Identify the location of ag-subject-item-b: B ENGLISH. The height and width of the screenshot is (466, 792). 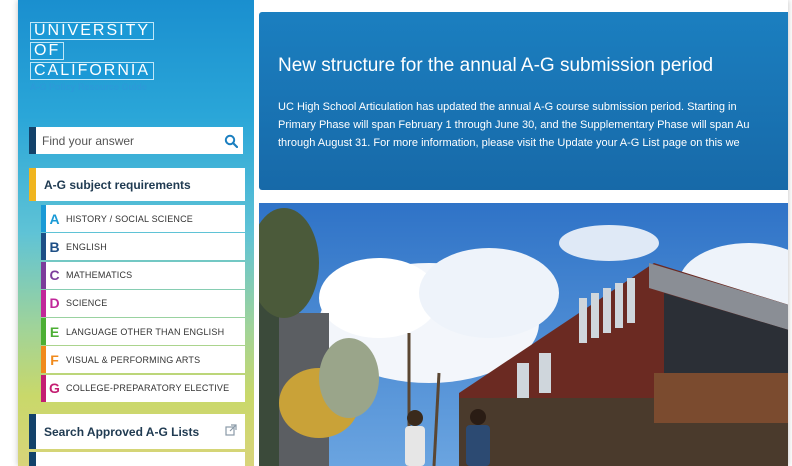
(143, 247).